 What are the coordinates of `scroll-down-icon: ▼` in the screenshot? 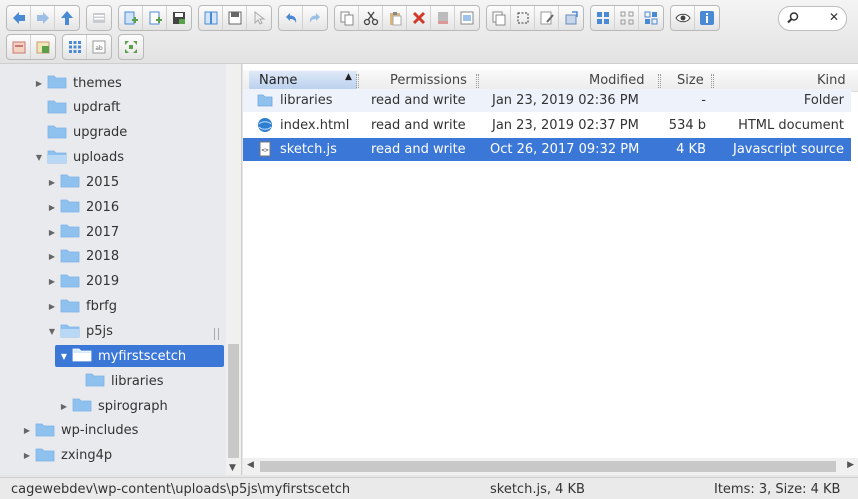 It's located at (232, 468).